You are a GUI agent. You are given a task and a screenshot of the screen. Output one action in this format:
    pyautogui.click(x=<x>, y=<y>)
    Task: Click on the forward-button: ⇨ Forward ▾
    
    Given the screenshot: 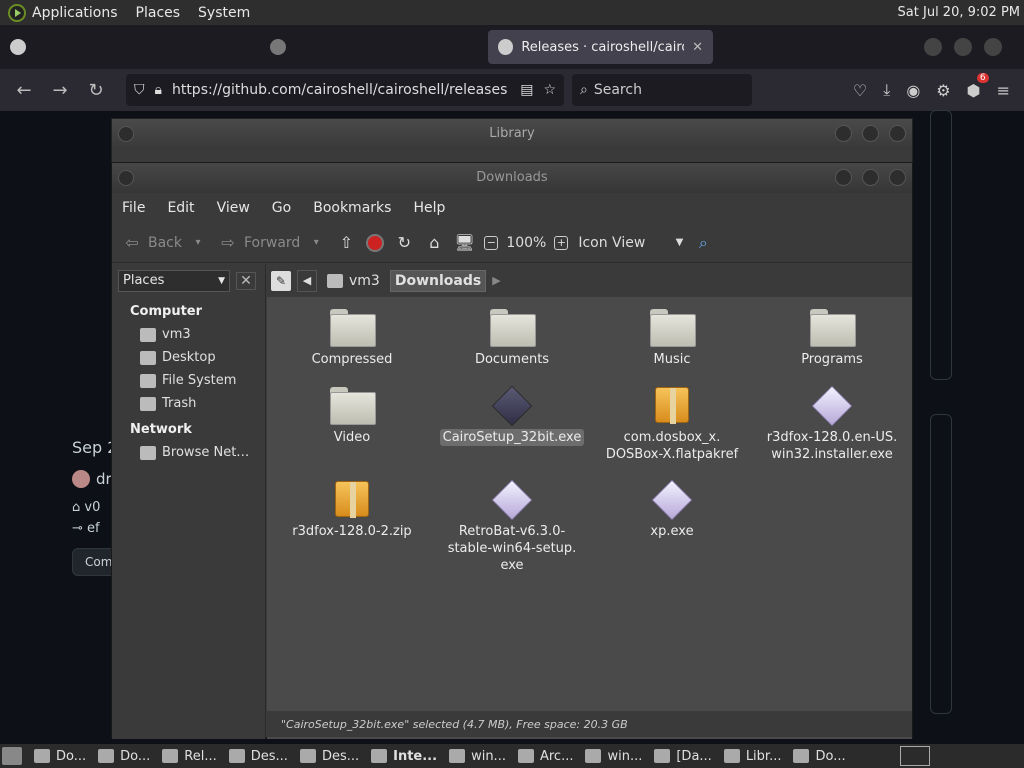 What is the action you would take?
    pyautogui.click(x=272, y=243)
    